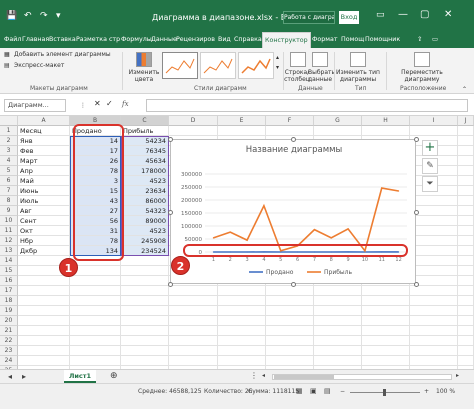  What do you see at coordinates (9, 281) in the screenshot?
I see `row-header: 16` at bounding box center [9, 281].